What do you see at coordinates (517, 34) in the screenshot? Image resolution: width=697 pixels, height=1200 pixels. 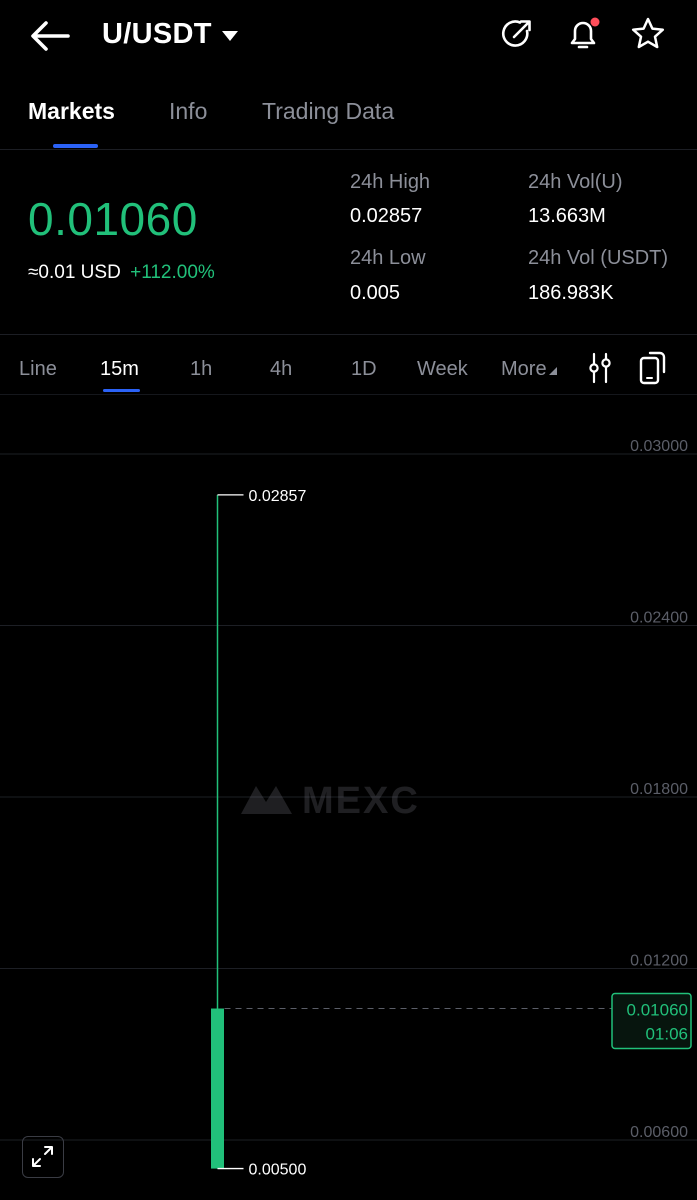 I see `share-icon` at bounding box center [517, 34].